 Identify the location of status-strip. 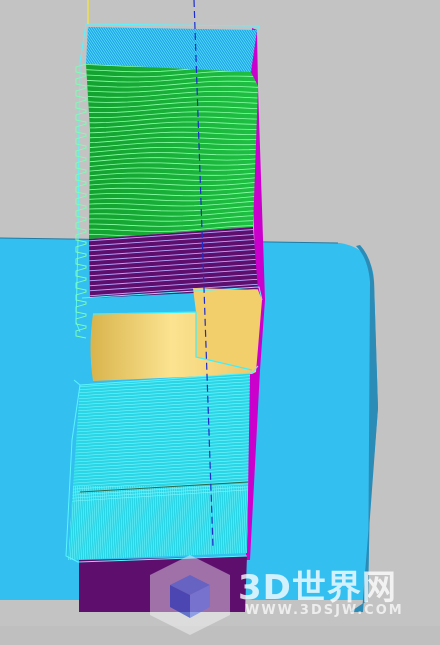
(220, 635).